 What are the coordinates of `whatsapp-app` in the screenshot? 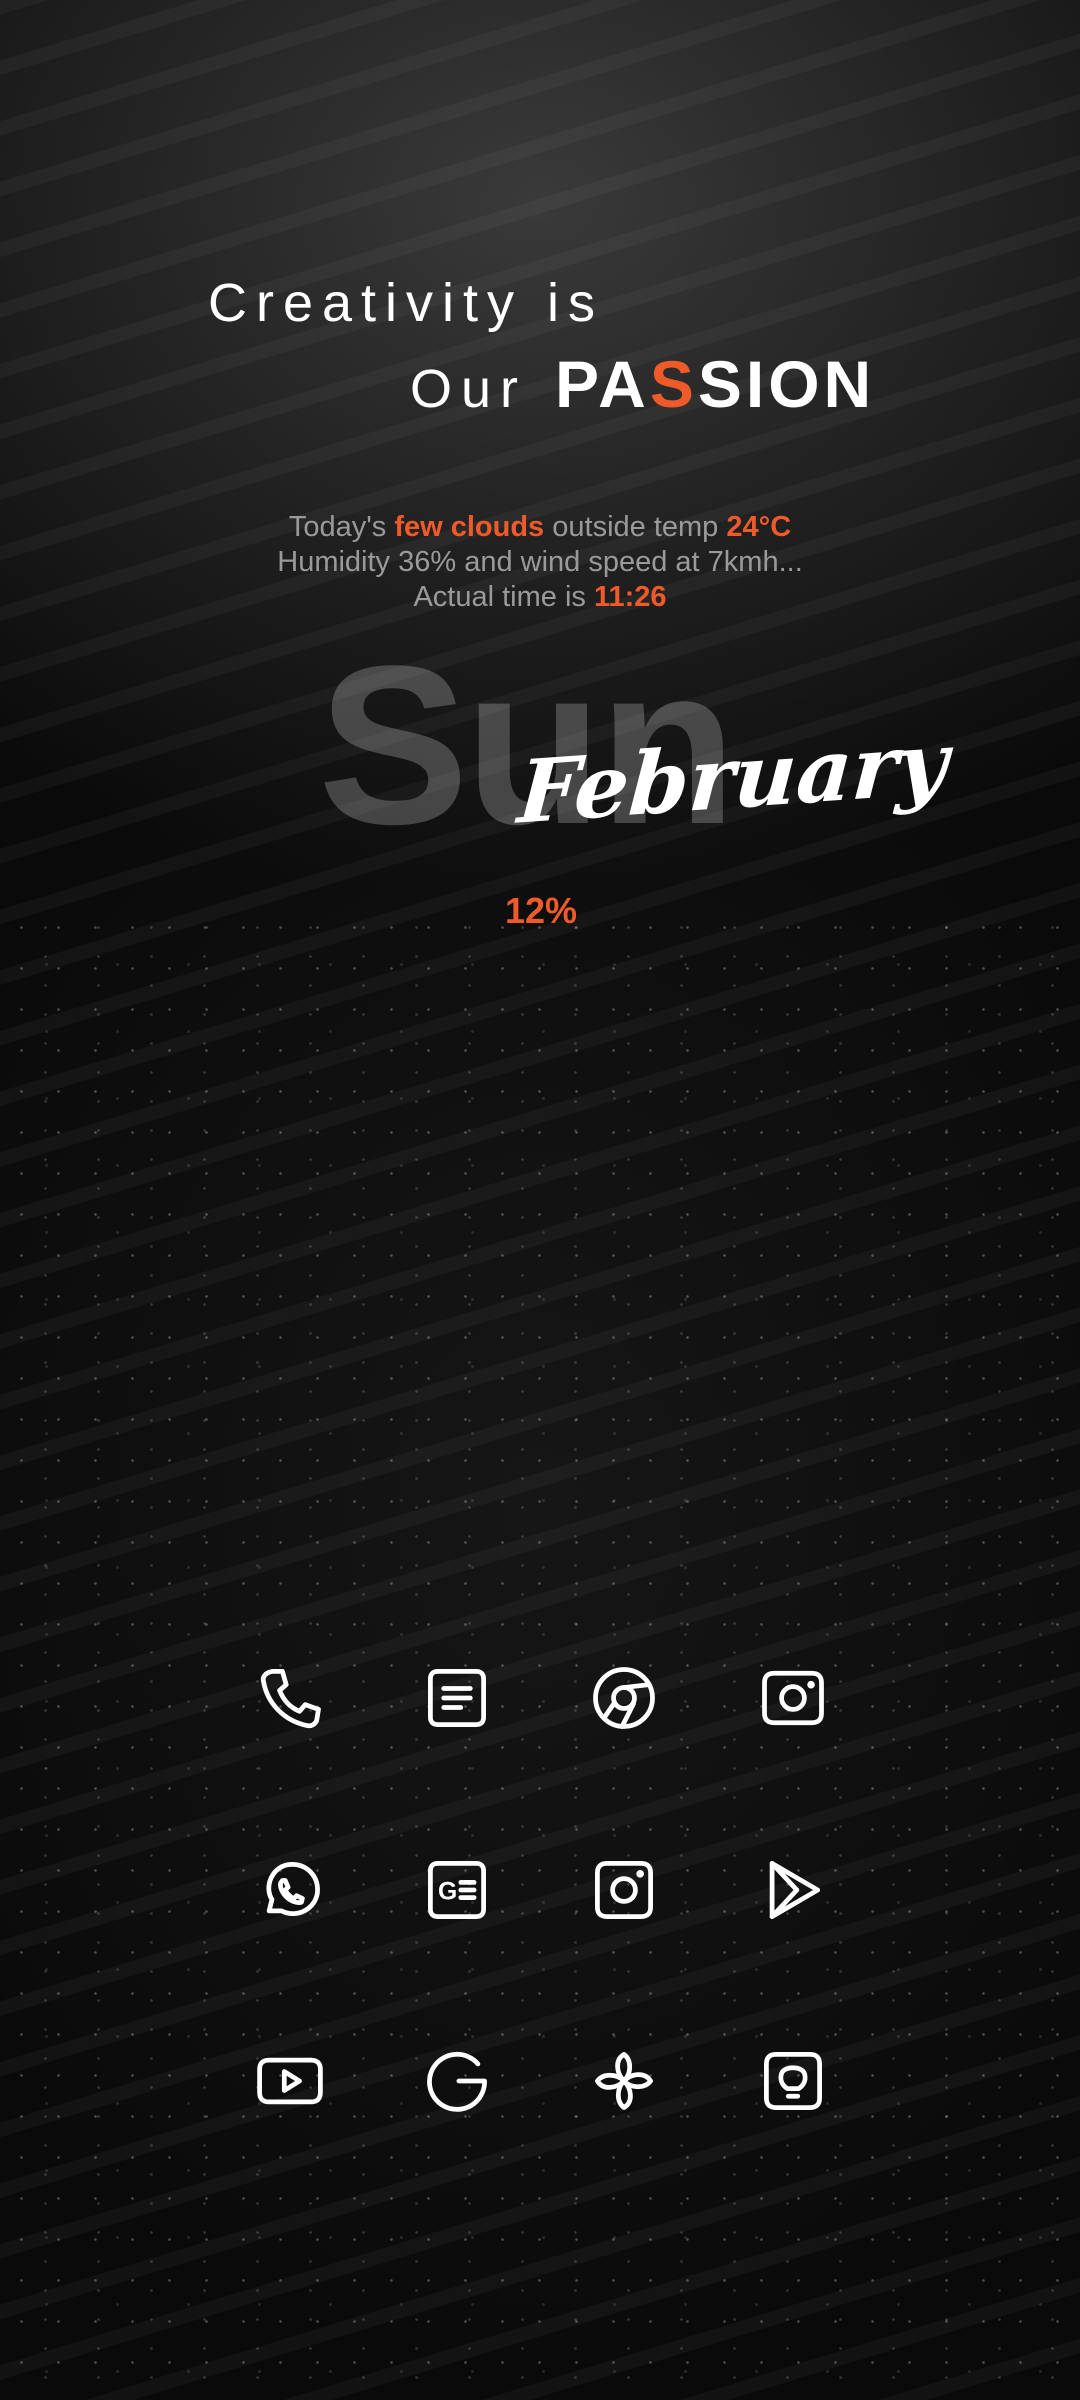 It's located at (290, 1890).